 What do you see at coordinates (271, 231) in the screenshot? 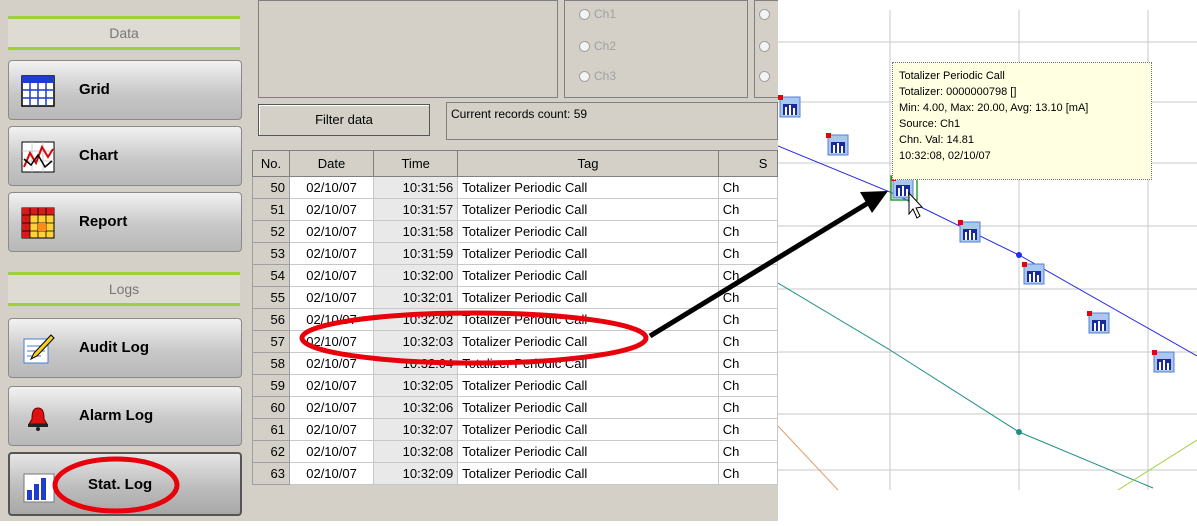
I see `row-number-cell: 52` at bounding box center [271, 231].